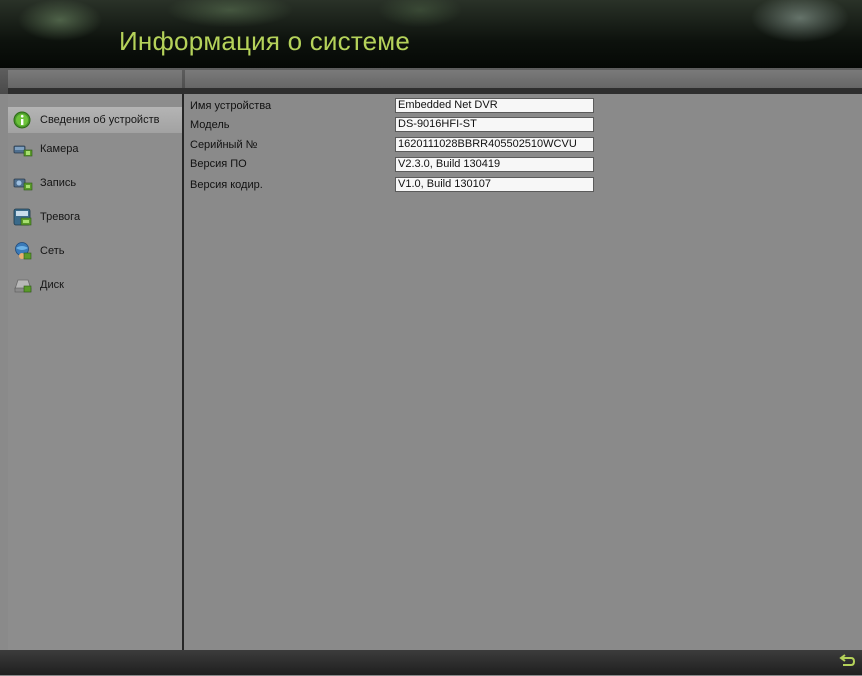  What do you see at coordinates (23, 120) in the screenshot?
I see `info-icon` at bounding box center [23, 120].